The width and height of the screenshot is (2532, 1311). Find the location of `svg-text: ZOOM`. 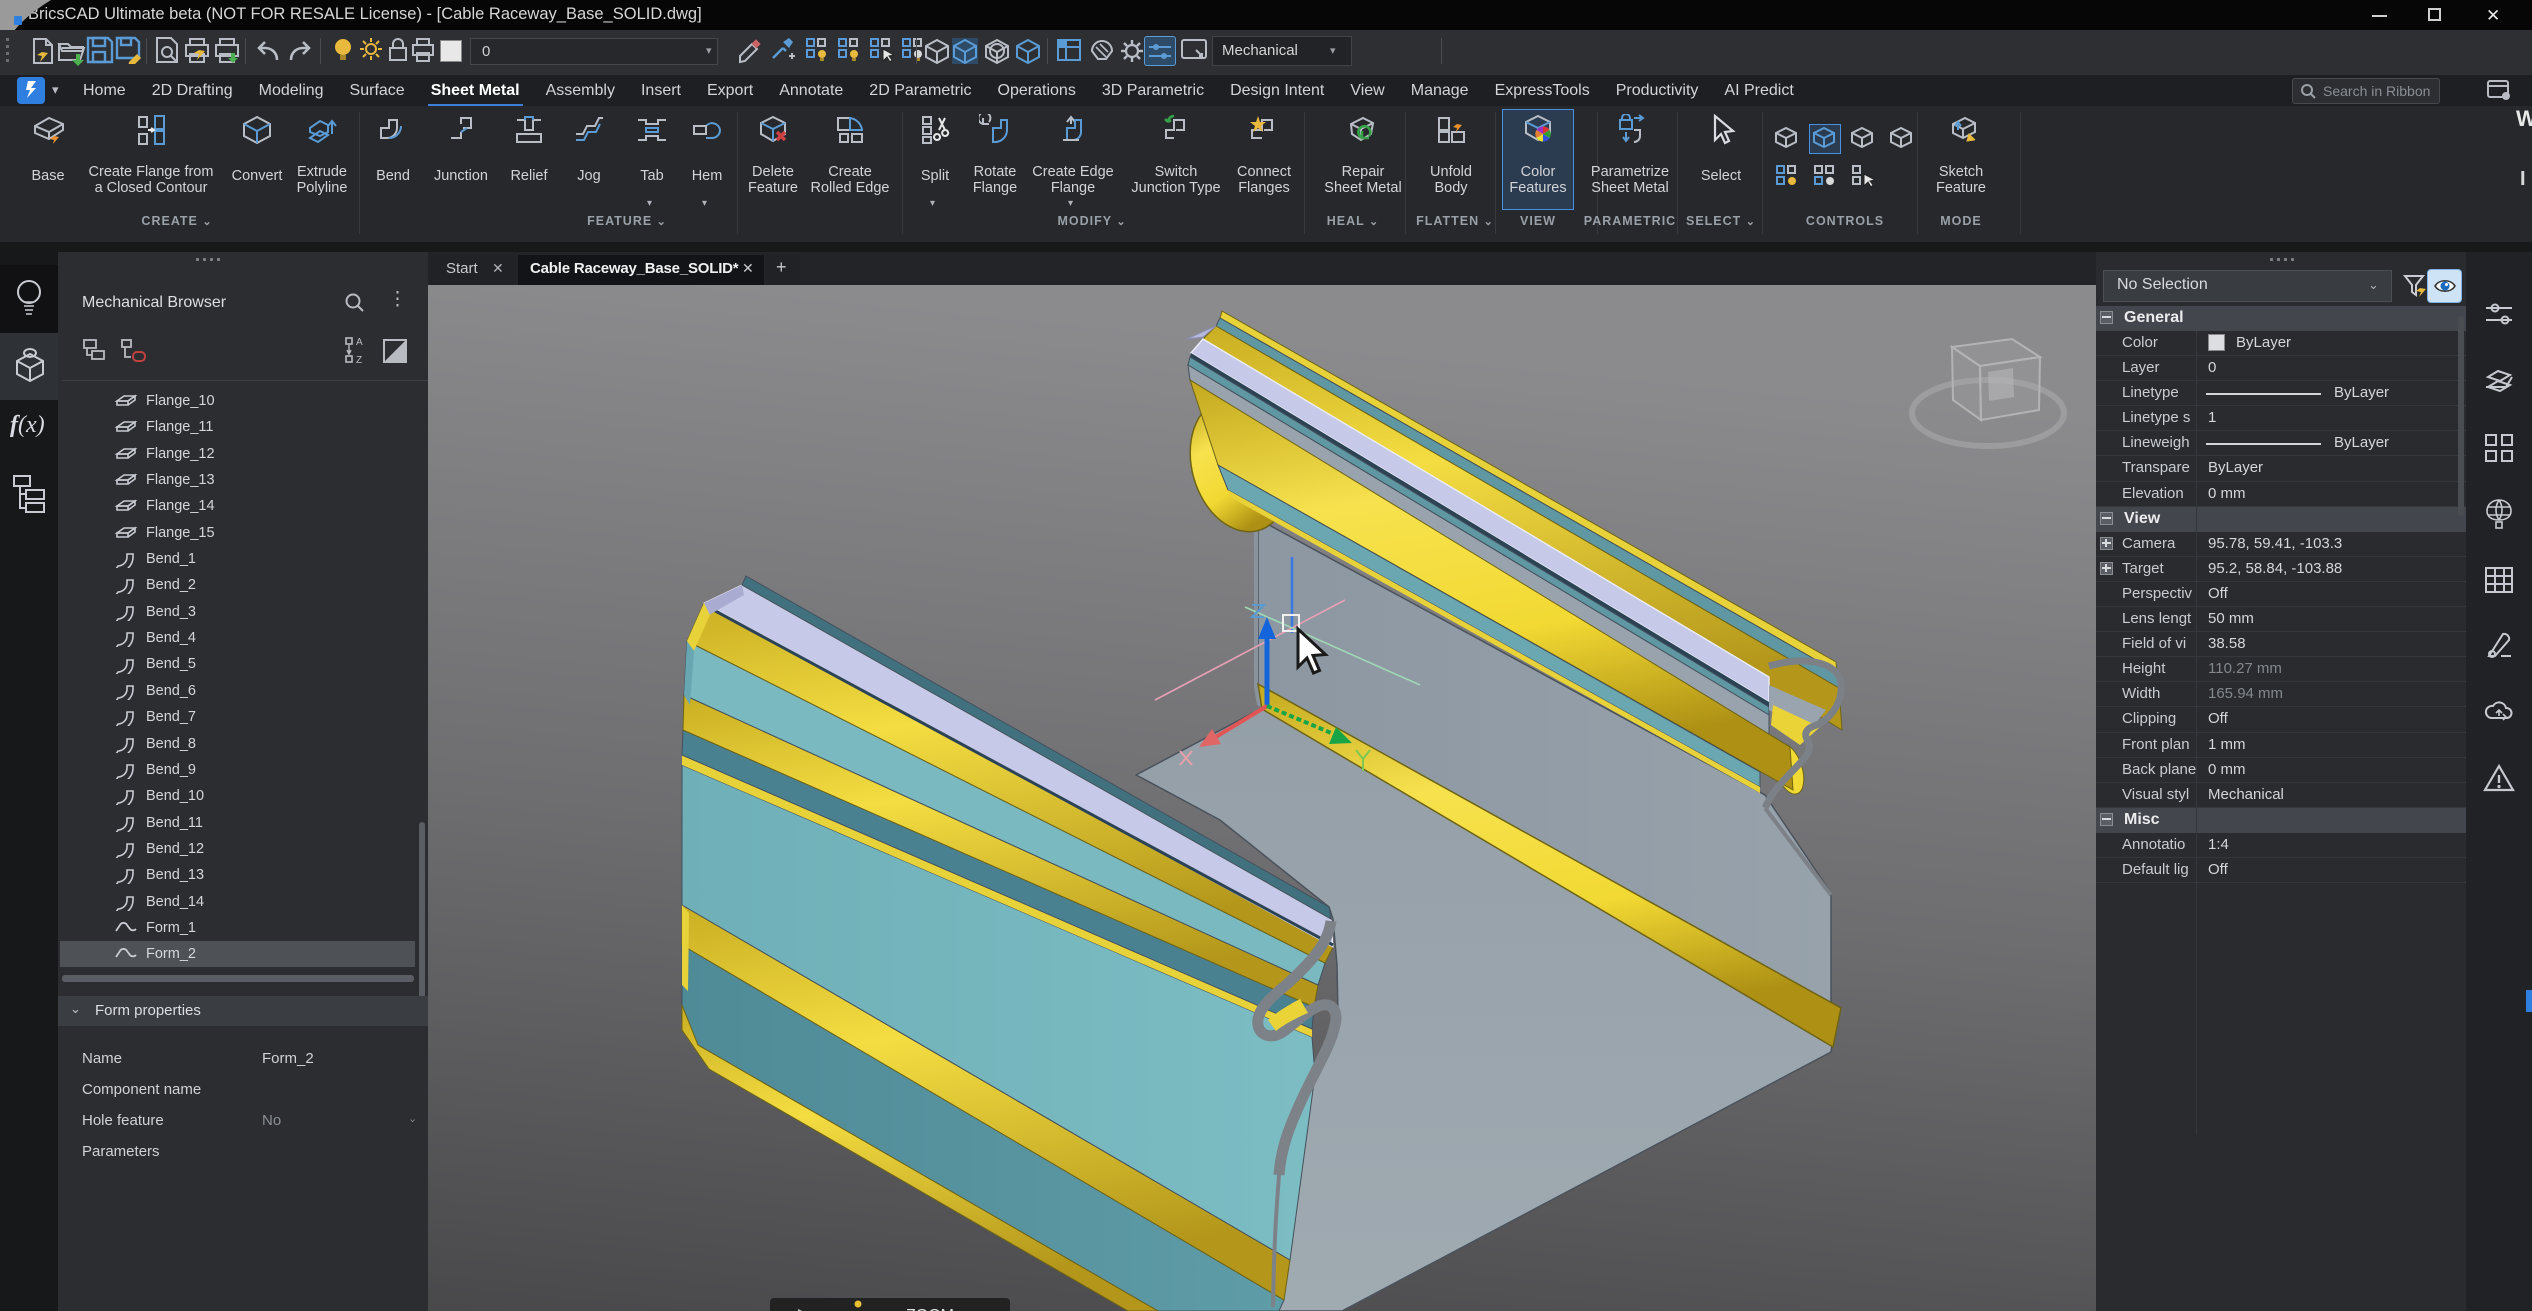

svg-text: ZOOM is located at coordinates (930, 1309).